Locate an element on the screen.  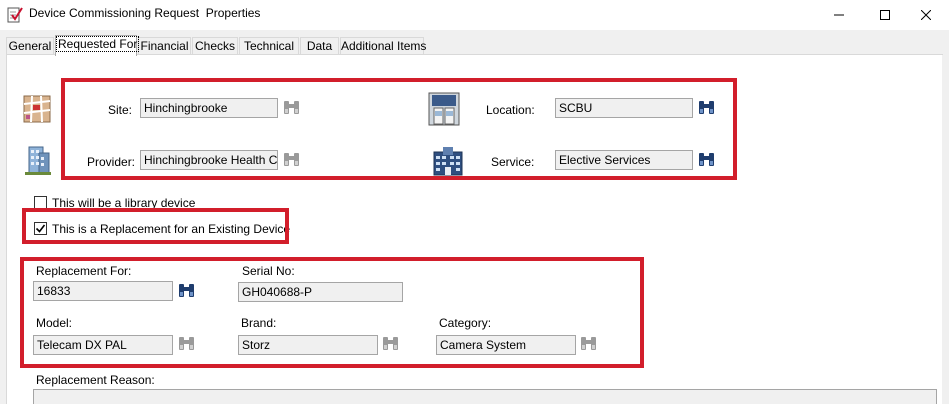
tab-general: General is located at coordinates (30, 46).